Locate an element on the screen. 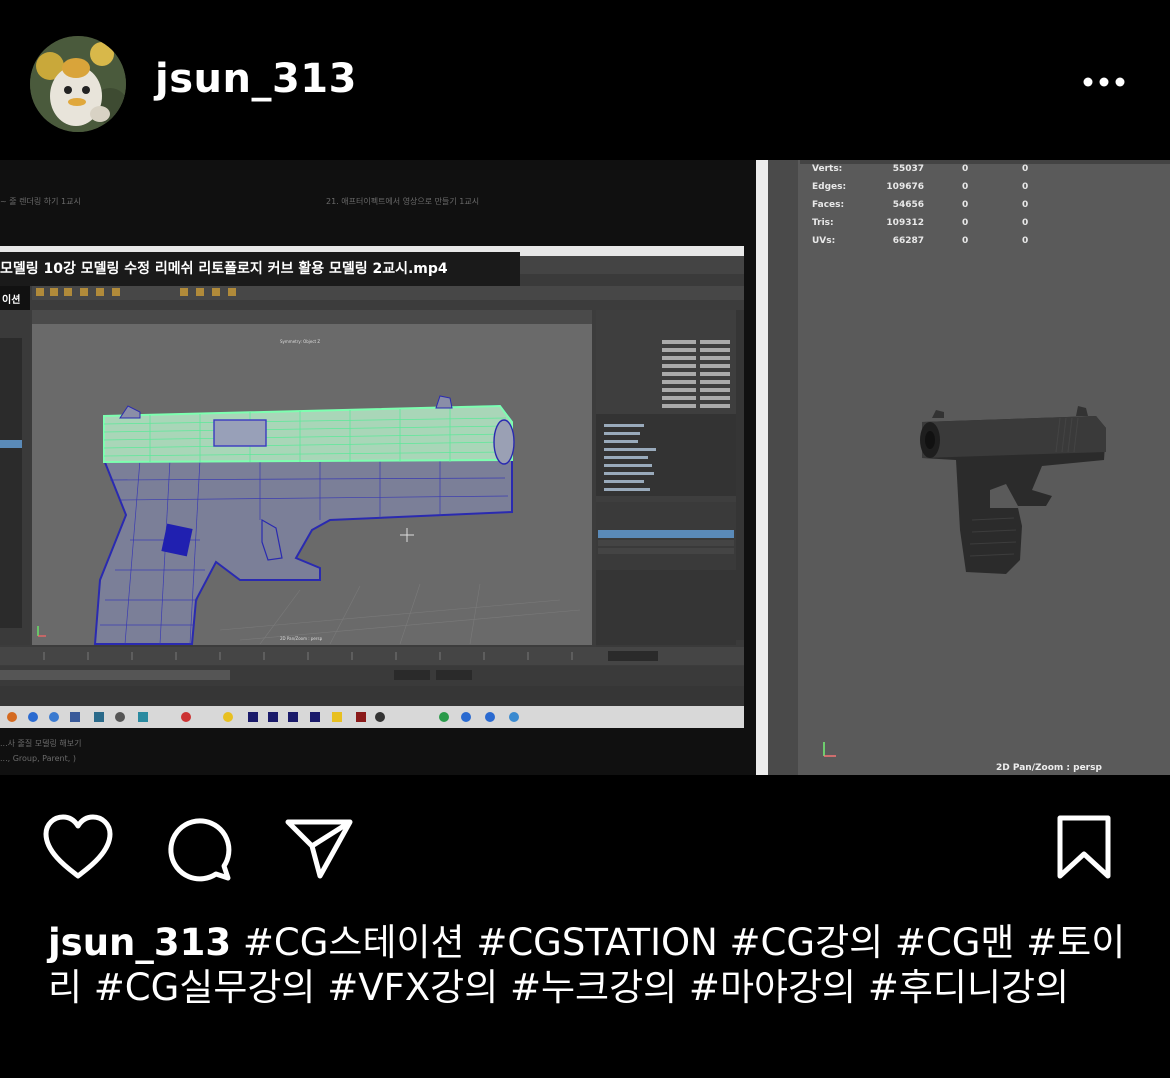 The height and width of the screenshot is (1078, 1170). stat-row-faces: Faces: 54656 0 0 is located at coordinates (920, 205).